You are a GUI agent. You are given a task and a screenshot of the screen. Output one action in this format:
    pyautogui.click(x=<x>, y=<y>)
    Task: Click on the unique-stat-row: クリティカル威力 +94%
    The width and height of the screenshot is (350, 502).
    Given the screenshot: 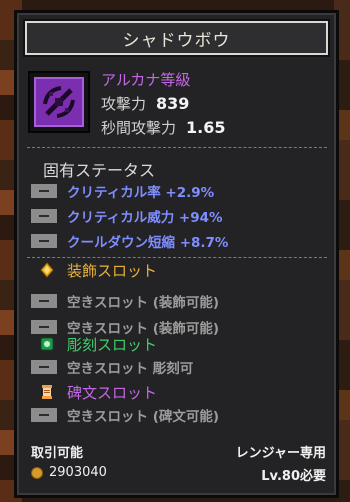 What is the action you would take?
    pyautogui.click(x=127, y=216)
    